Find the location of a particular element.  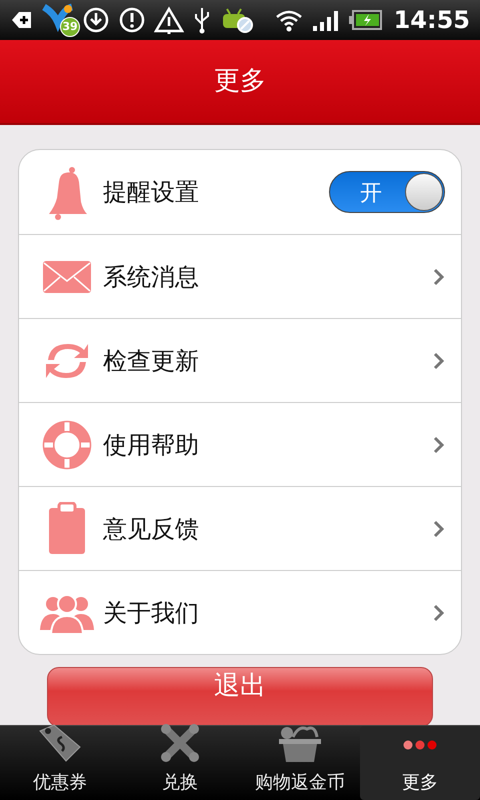

tab-button: 兑换 is located at coordinates (180, 763).